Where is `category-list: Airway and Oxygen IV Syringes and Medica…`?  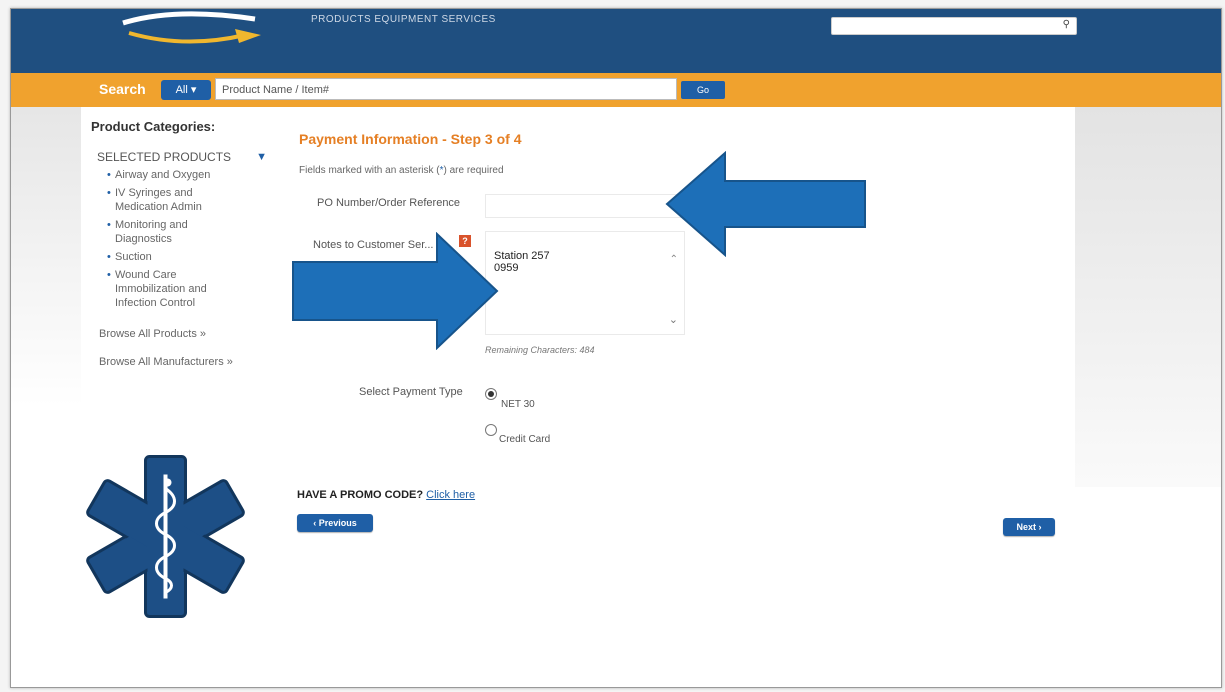
category-list: Airway and Oxygen IV Syringes and Medica… is located at coordinates (167, 239).